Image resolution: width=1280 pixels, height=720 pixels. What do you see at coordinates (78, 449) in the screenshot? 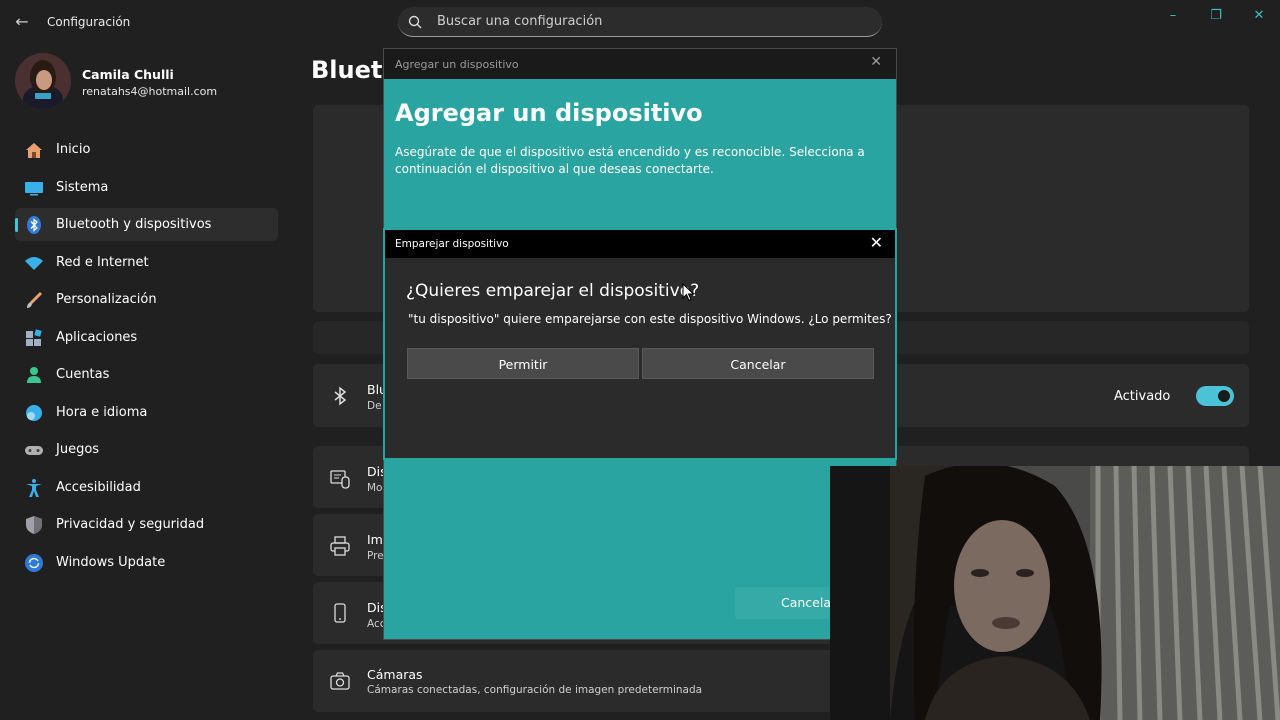
I see `sidebar-item-label: Juegos` at bounding box center [78, 449].